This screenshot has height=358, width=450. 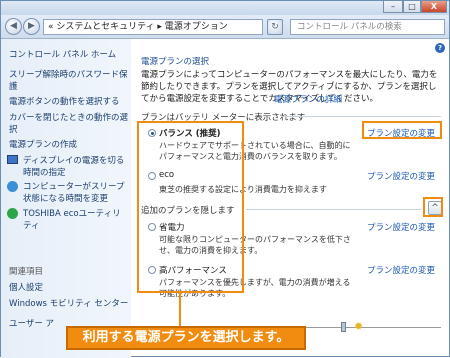 What do you see at coordinates (76, 193) in the screenshot?
I see `sidebar-item-sleep-time: コンピューターがスリープ状態になる時間を変更` at bounding box center [76, 193].